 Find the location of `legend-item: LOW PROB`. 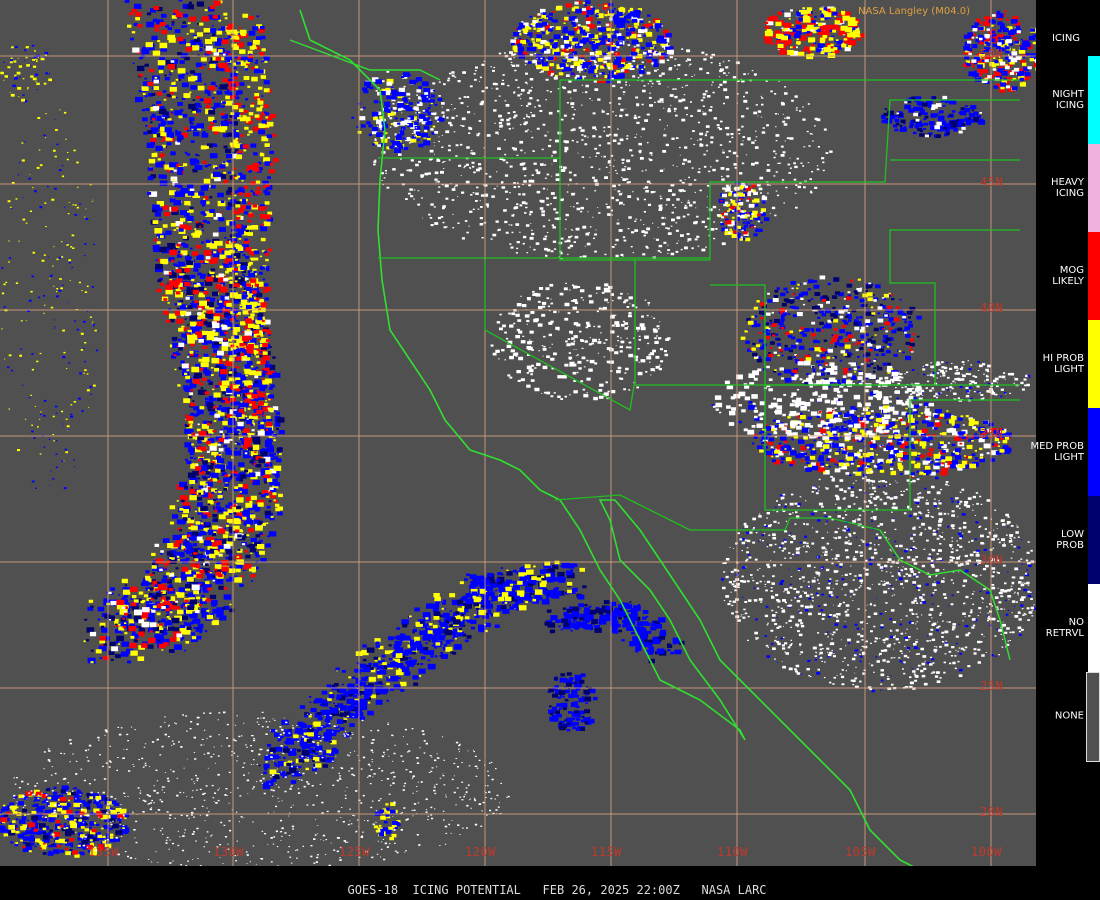

legend-item: LOW PROB is located at coordinates (1068, 540).